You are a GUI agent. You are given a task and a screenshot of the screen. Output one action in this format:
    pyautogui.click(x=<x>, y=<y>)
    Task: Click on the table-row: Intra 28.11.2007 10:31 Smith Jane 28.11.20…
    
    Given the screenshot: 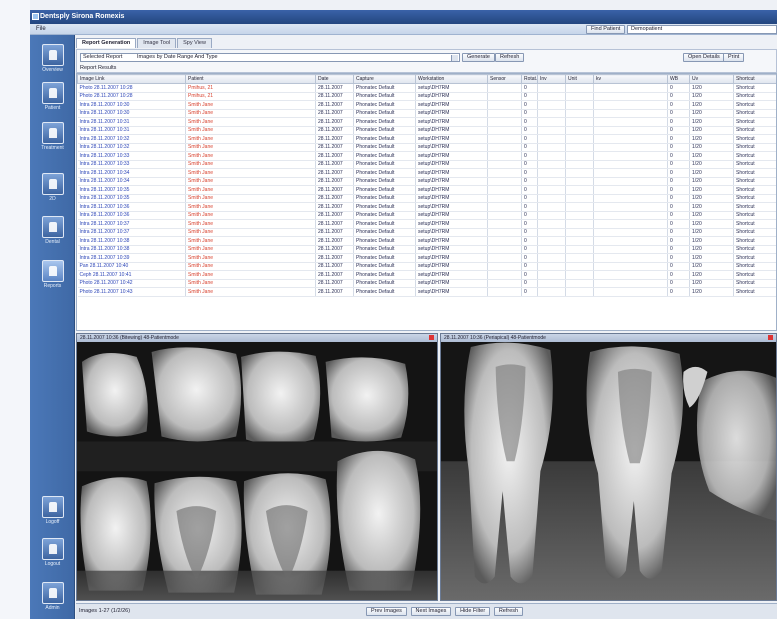 What is the action you would take?
    pyautogui.click(x=426, y=122)
    